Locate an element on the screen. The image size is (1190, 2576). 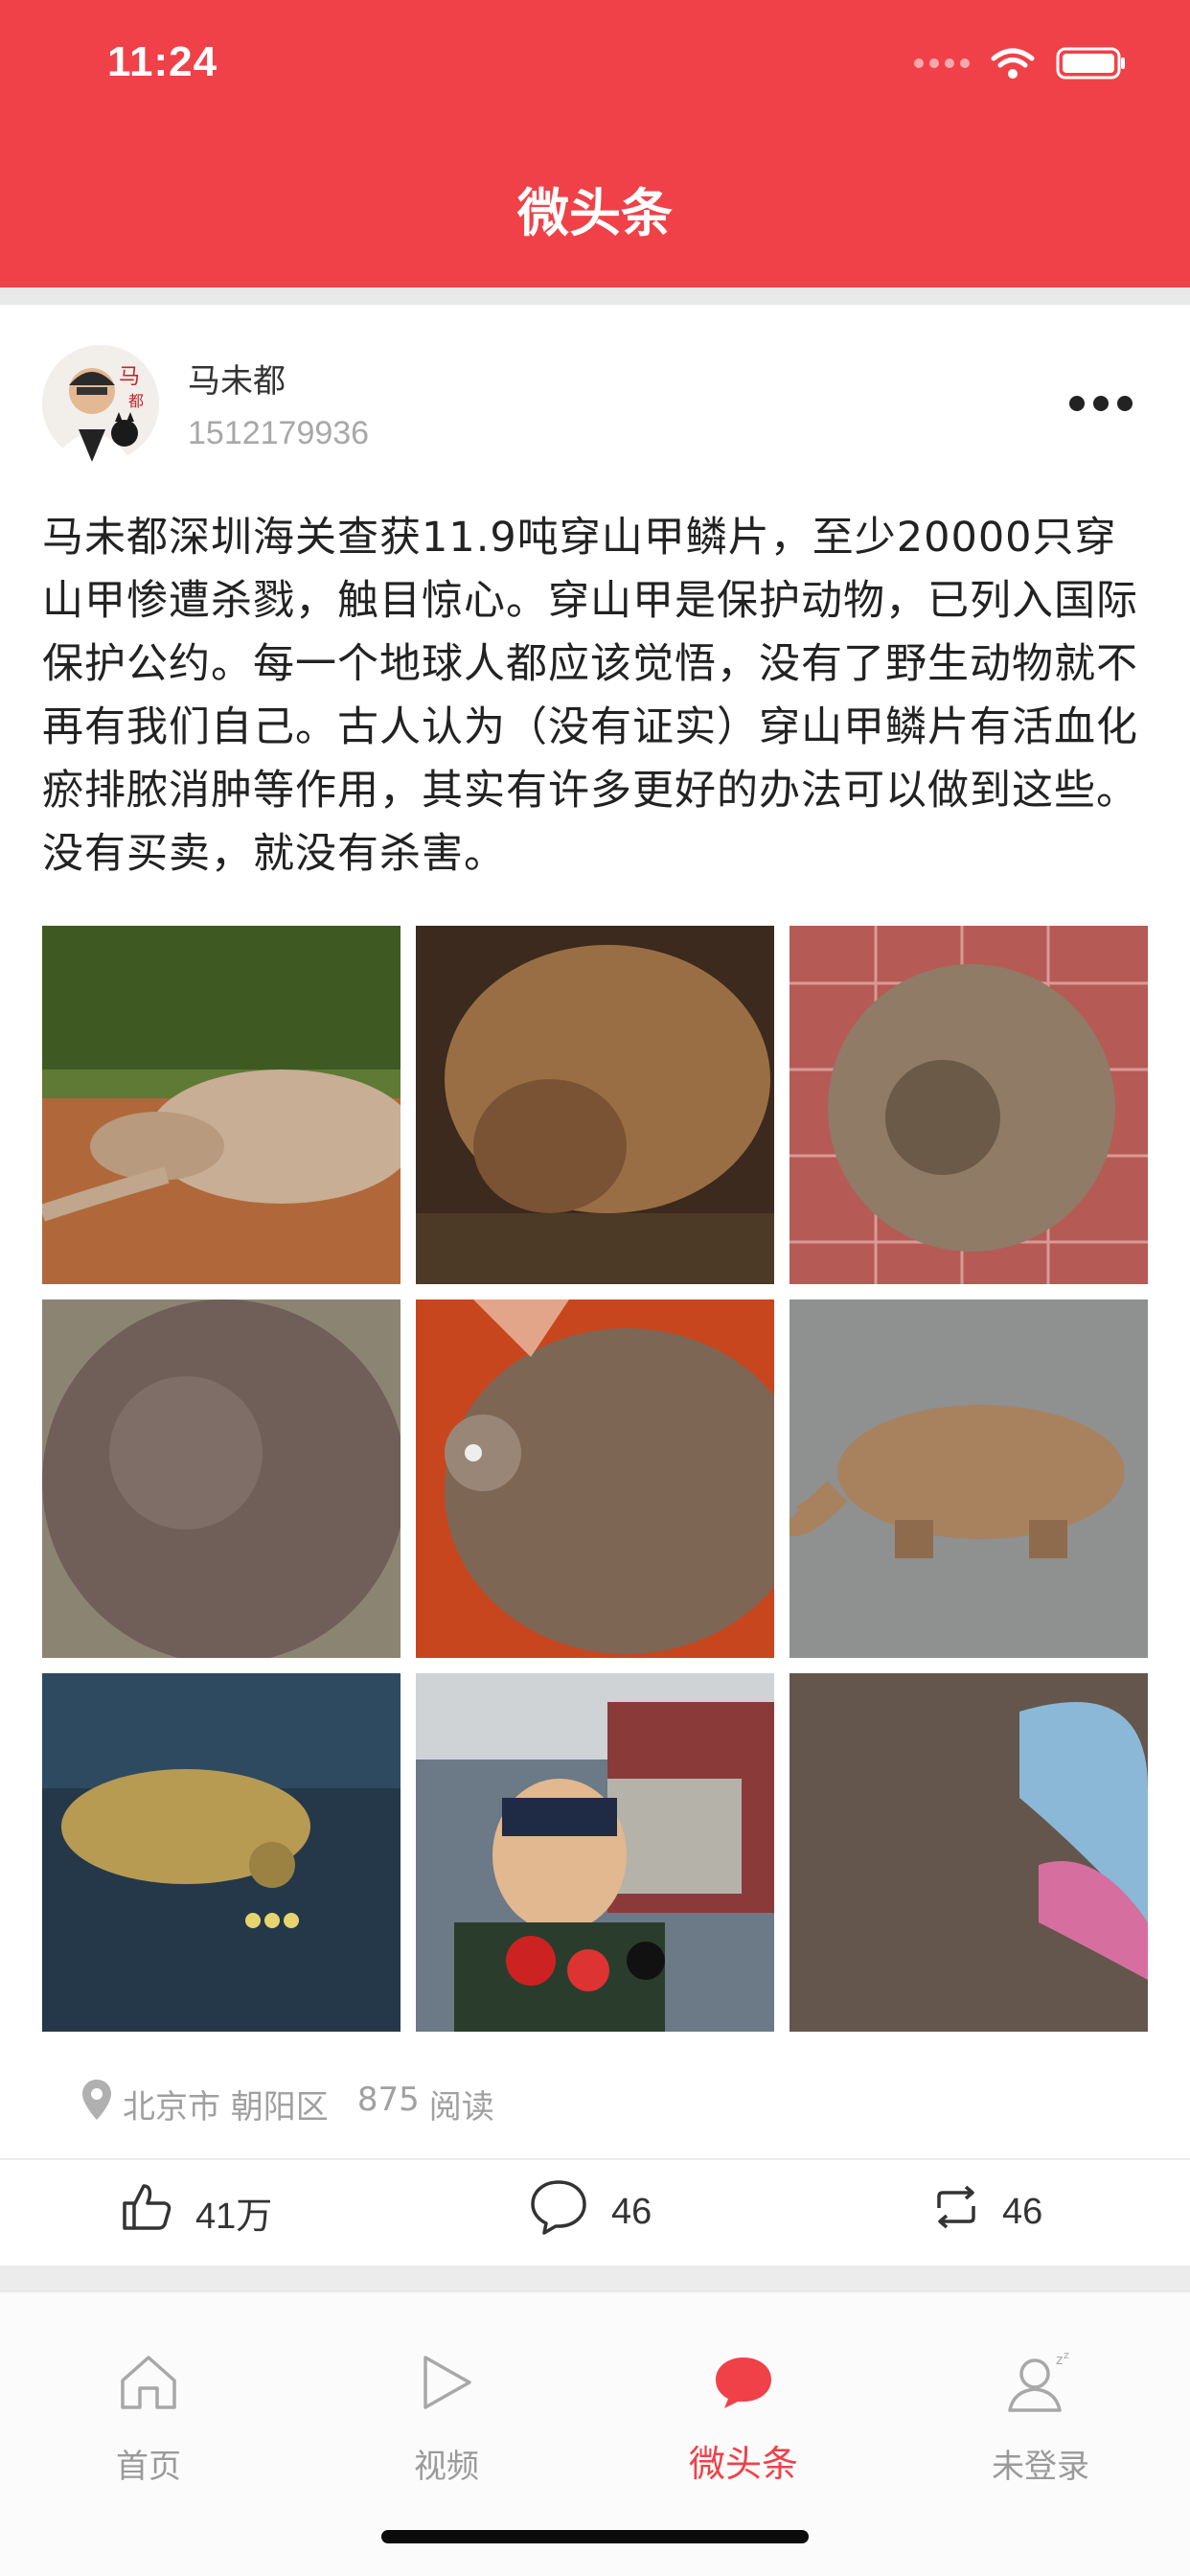
repost-icon is located at coordinates (956, 2212).